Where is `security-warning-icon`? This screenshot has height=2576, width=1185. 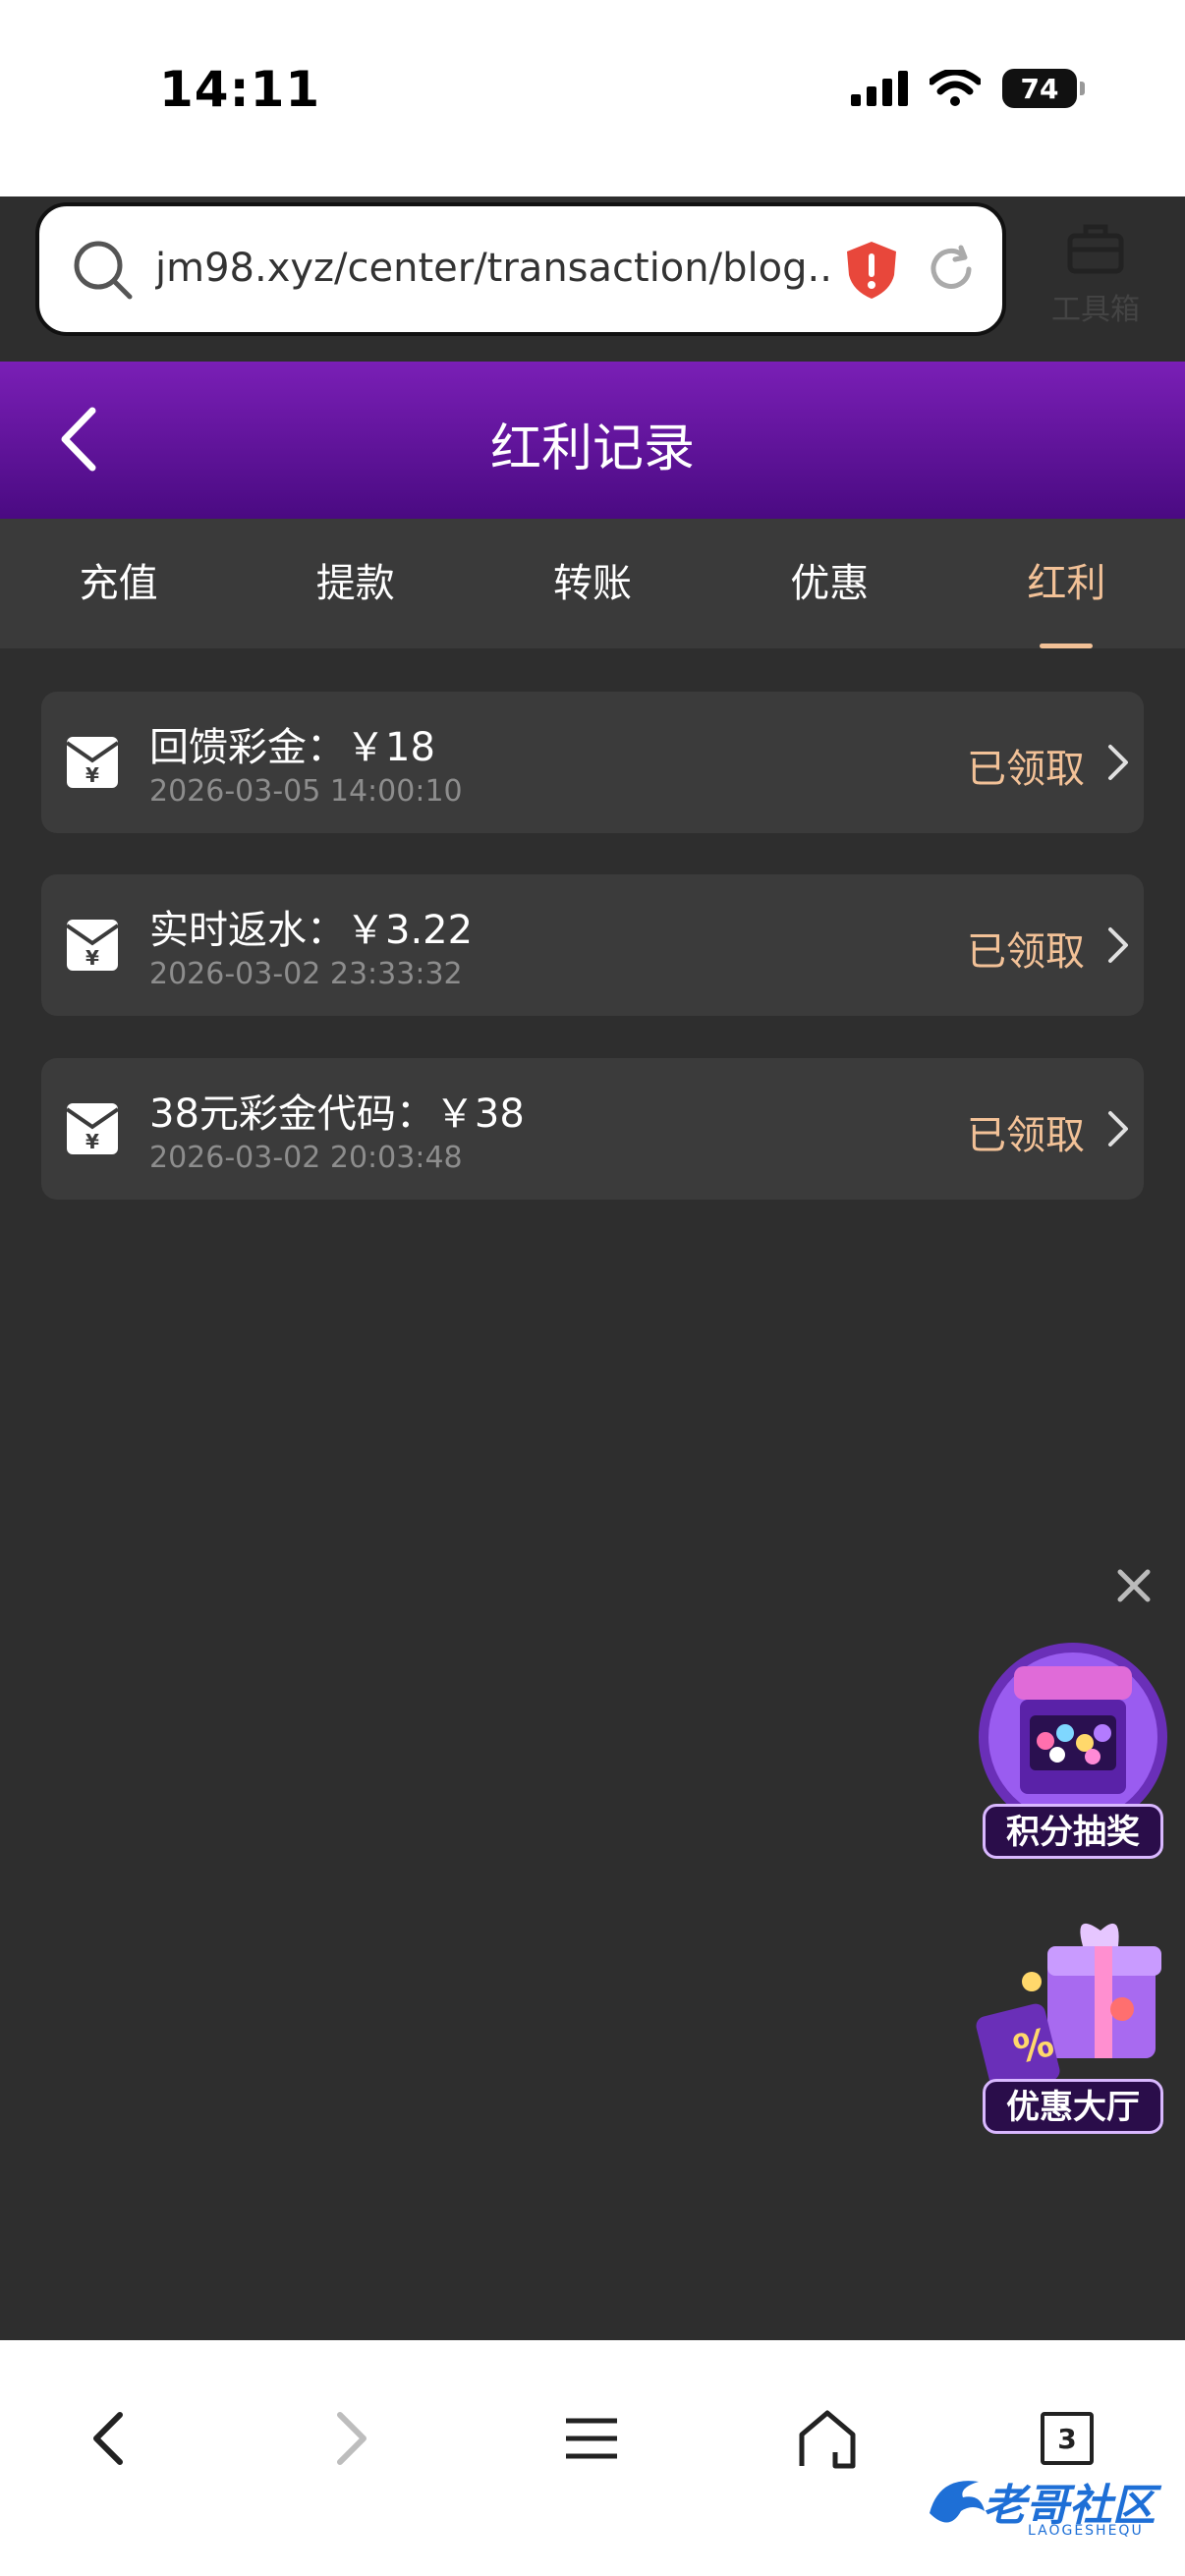 security-warning-icon is located at coordinates (872, 270).